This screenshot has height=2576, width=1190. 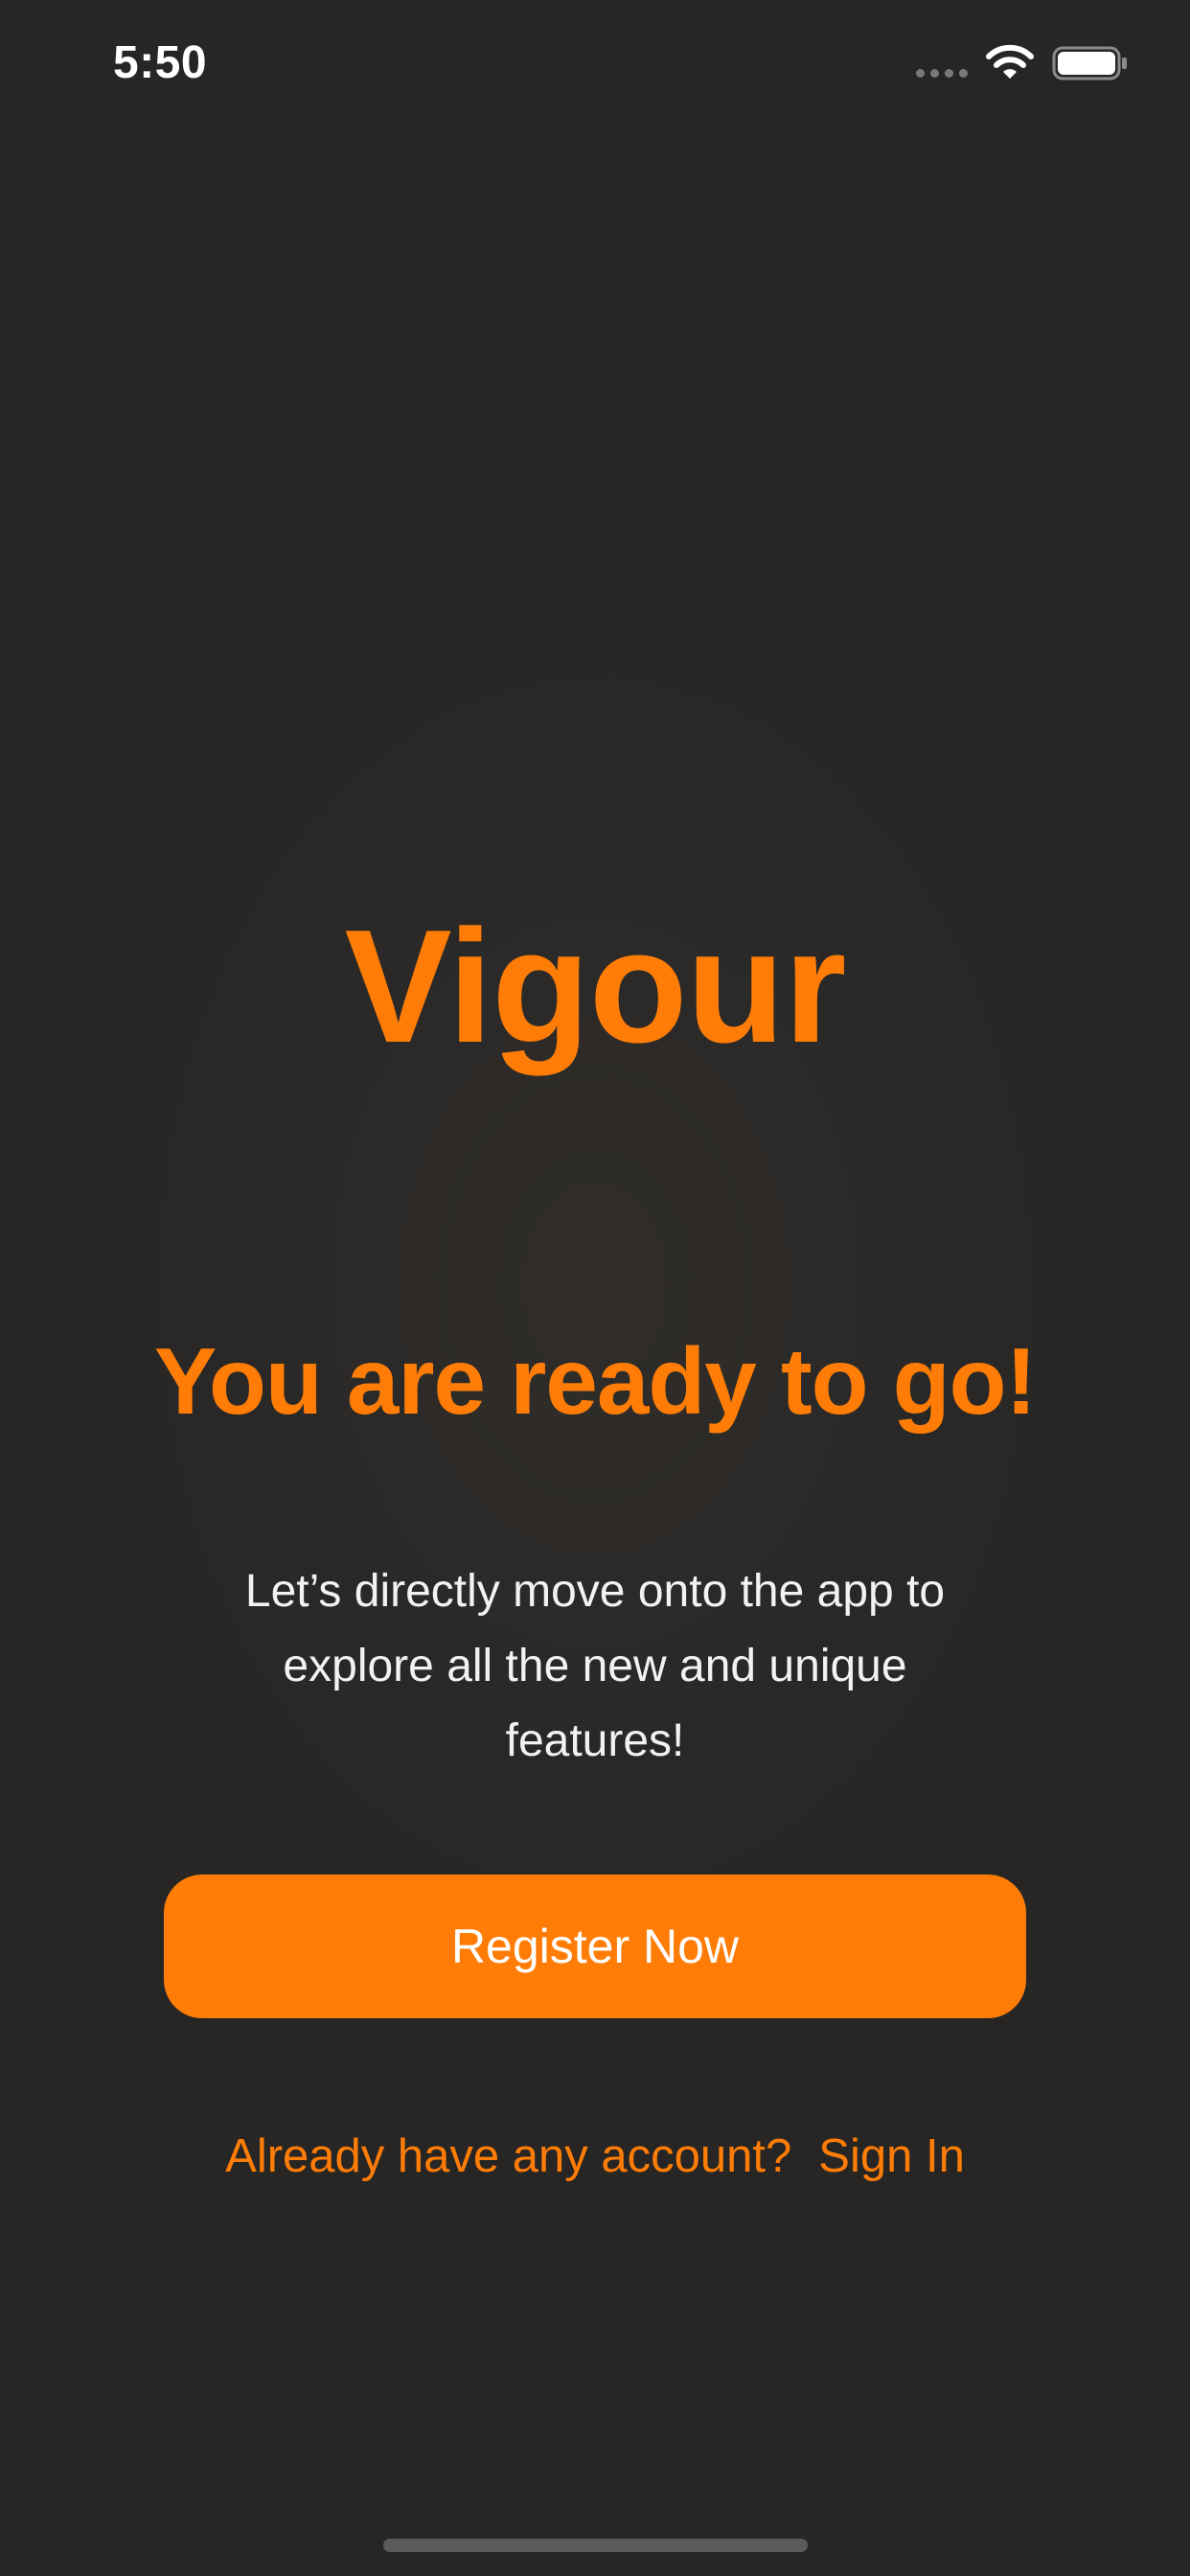 I want to click on signin-prompt: Already have any account?, so click(x=509, y=2156).